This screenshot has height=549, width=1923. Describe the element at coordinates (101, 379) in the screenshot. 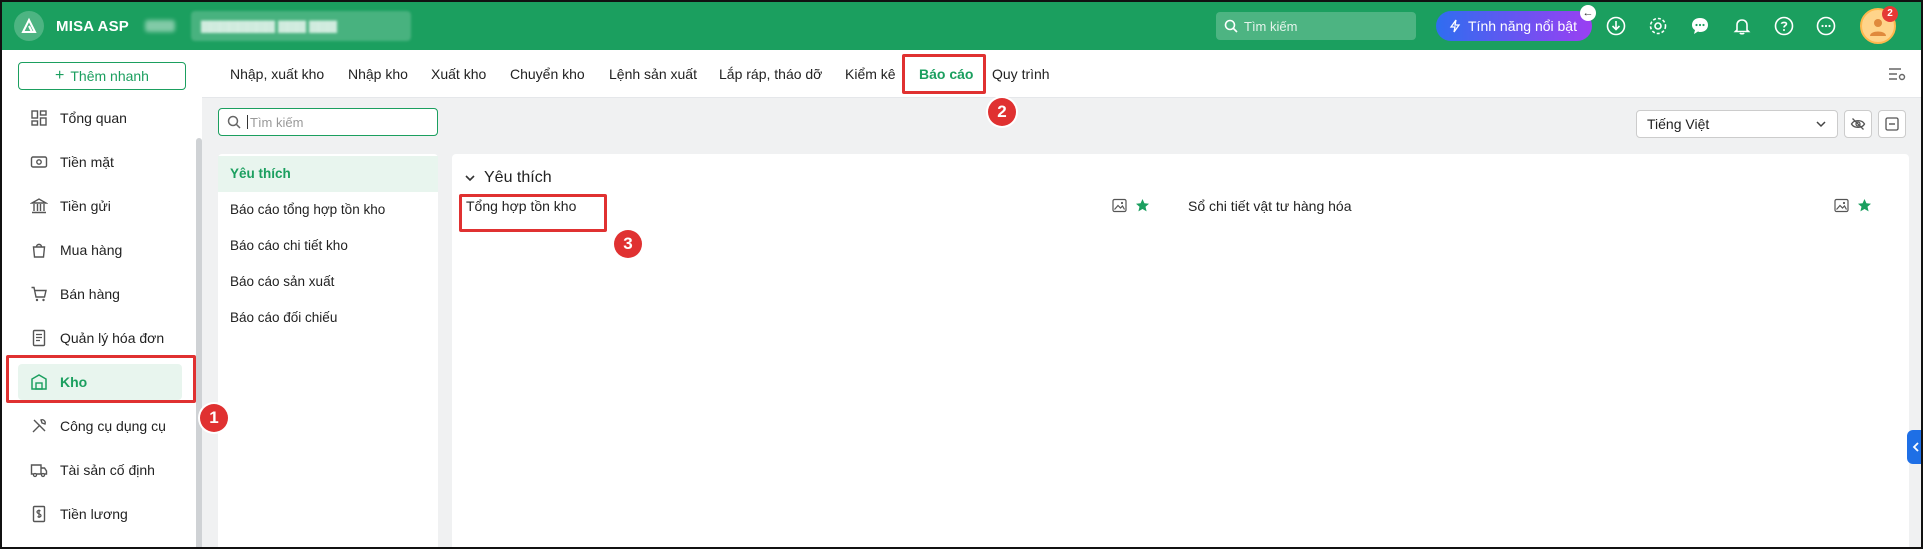

I see `highlight-box-warehouse` at that location.